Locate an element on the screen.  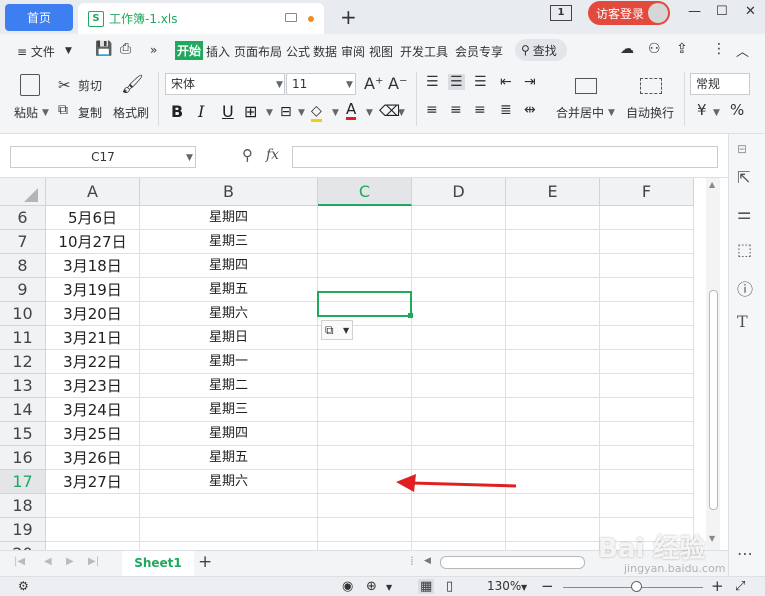
cursor-icon: ⇱ is located at coordinates (743, 177).